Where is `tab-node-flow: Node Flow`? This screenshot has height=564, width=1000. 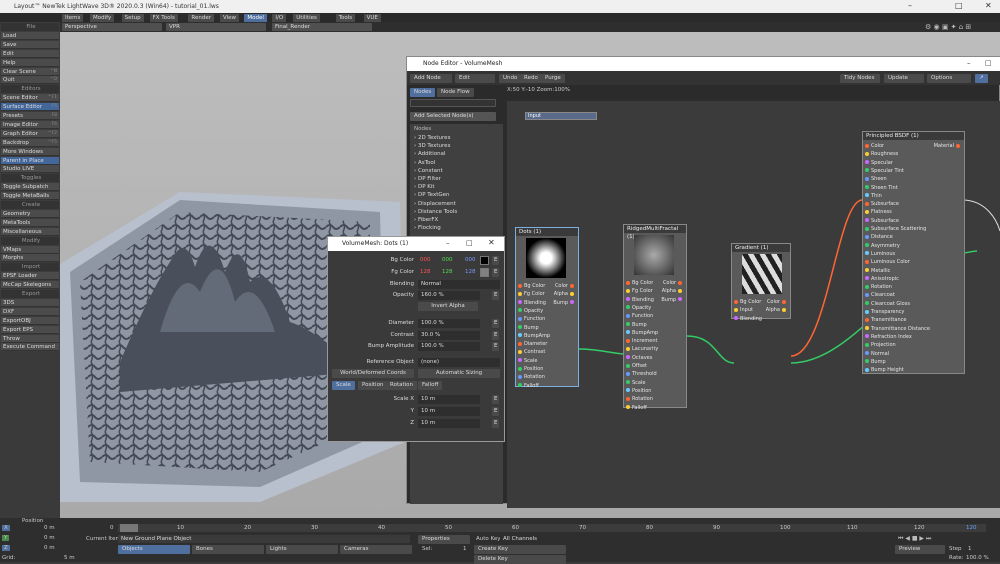 tab-node-flow: Node Flow is located at coordinates (455, 92).